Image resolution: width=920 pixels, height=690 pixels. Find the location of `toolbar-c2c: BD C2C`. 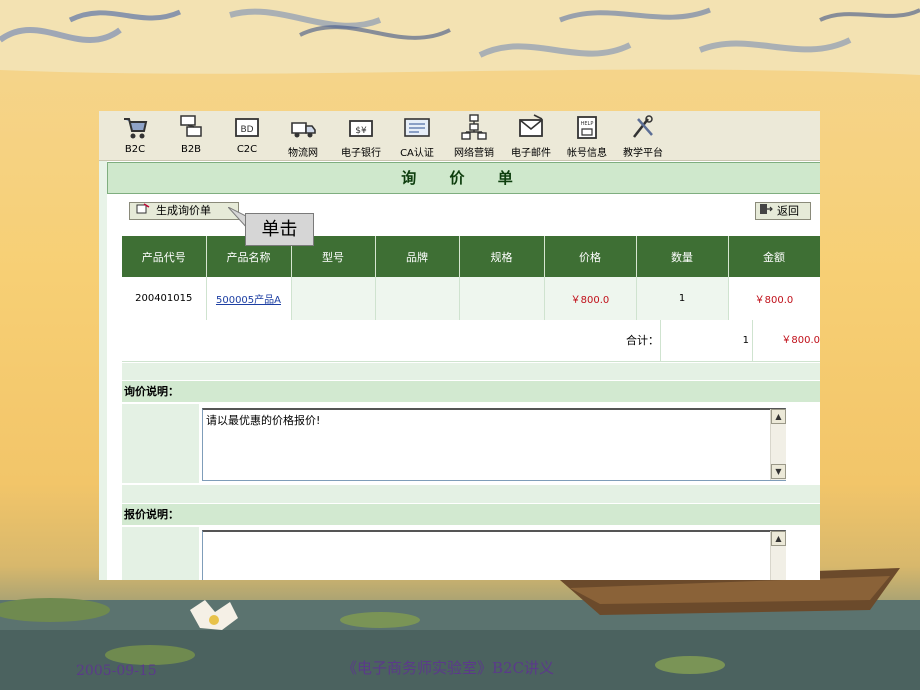

toolbar-c2c: BD C2C is located at coordinates (247, 136).